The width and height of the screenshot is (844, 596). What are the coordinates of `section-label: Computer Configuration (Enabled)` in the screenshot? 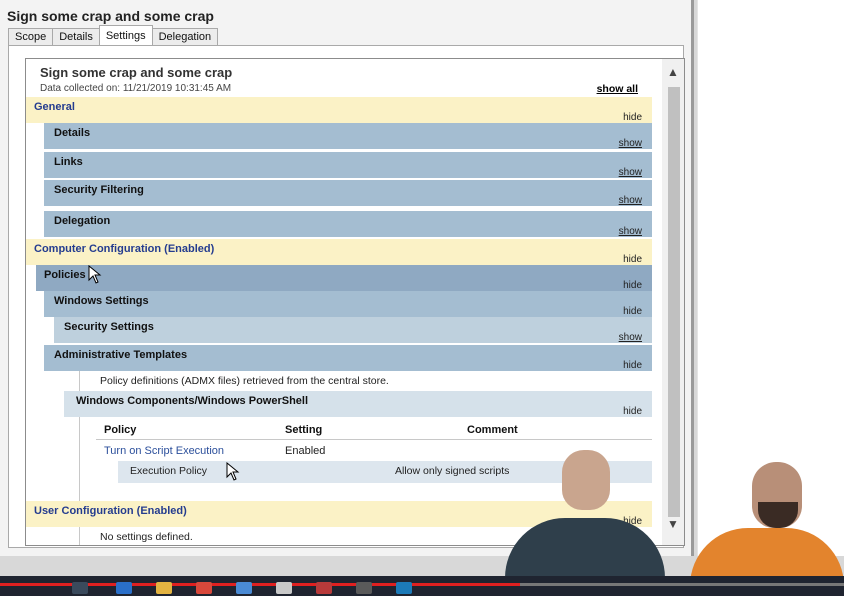 It's located at (124, 249).